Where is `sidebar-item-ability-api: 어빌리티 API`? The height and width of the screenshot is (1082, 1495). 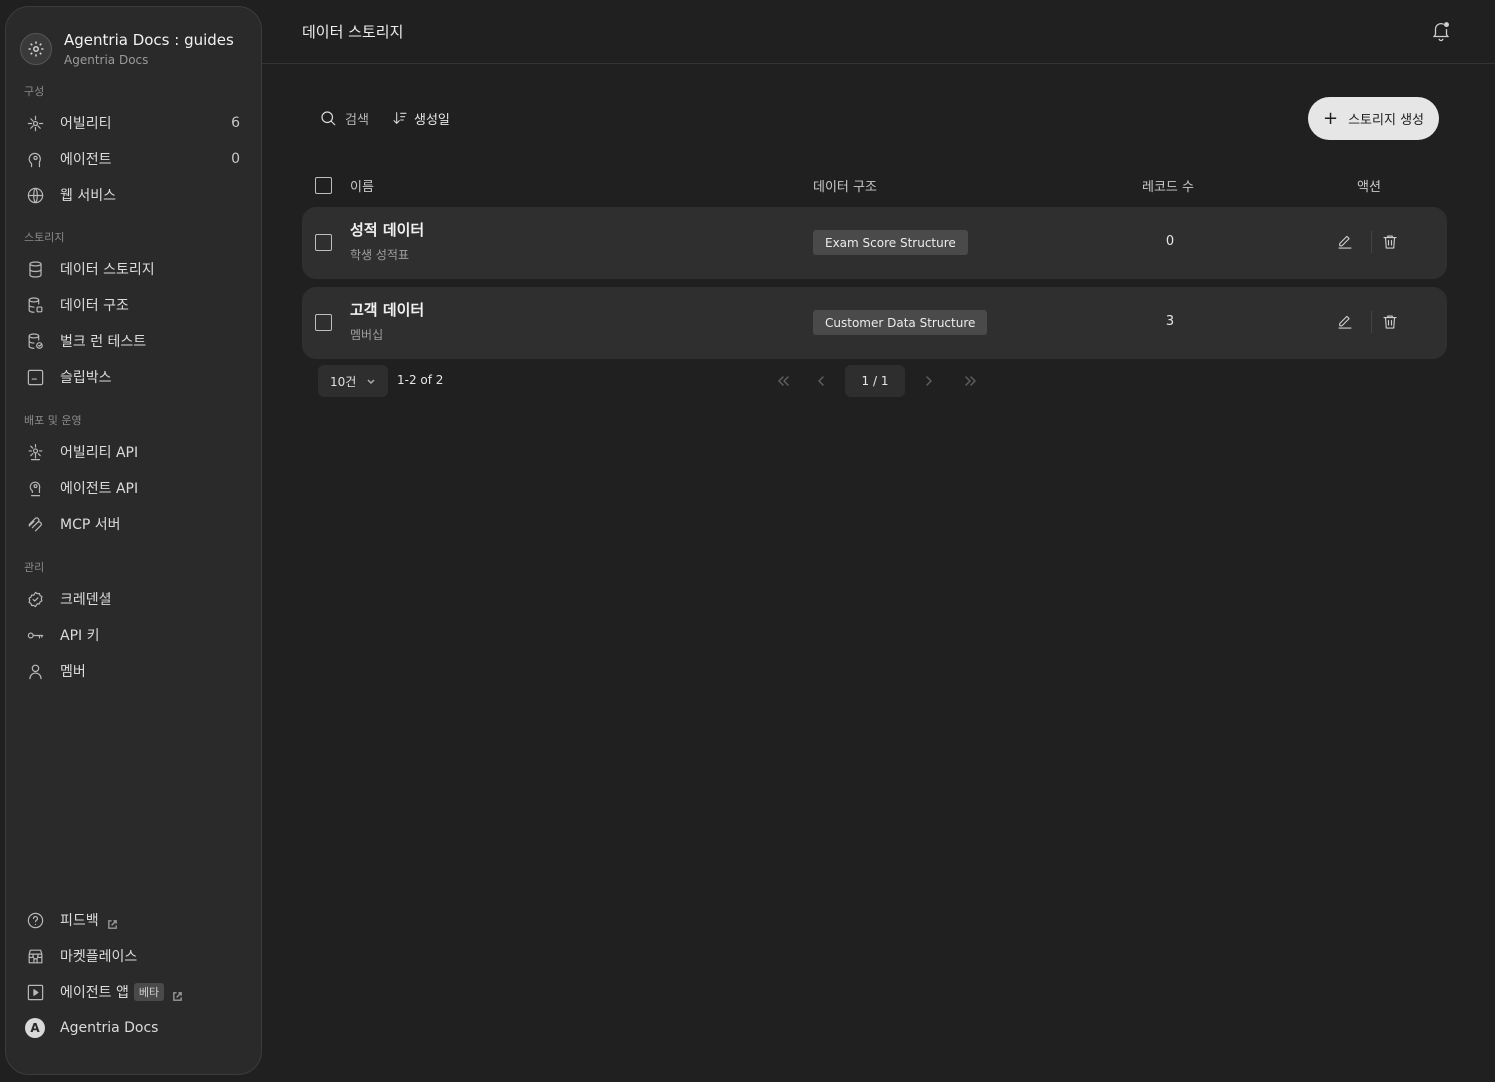 sidebar-item-ability-api: 어빌리티 API is located at coordinates (135, 452).